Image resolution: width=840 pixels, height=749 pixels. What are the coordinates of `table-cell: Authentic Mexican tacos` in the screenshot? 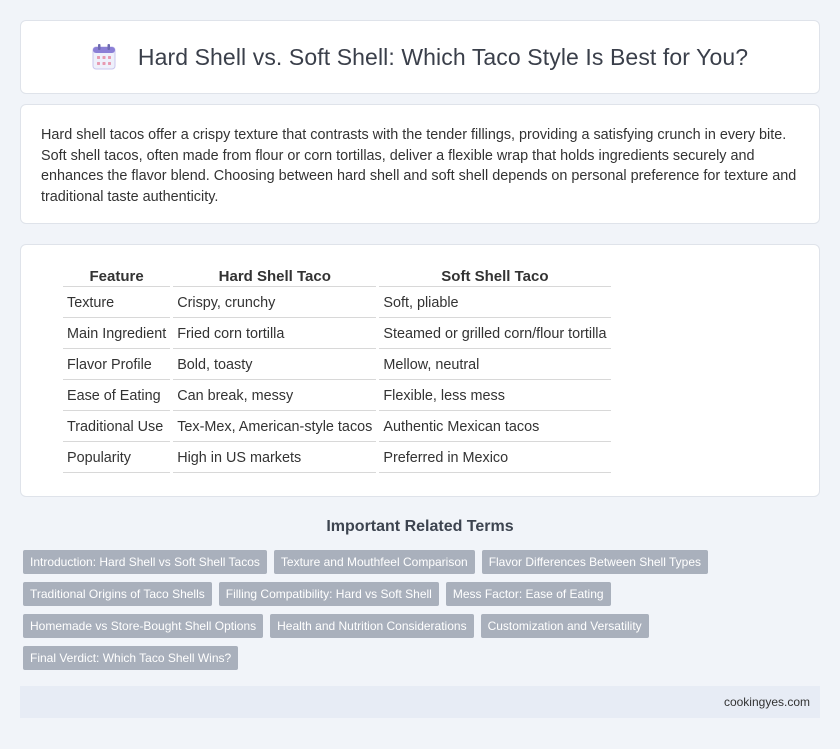 It's located at (495, 426).